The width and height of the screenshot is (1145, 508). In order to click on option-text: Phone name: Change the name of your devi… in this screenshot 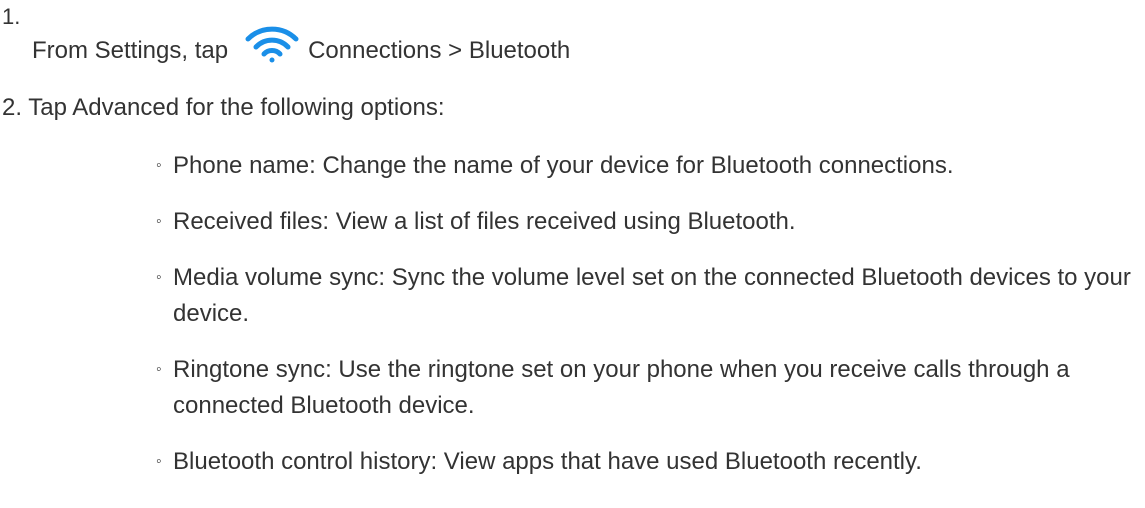, I will do `click(563, 165)`.